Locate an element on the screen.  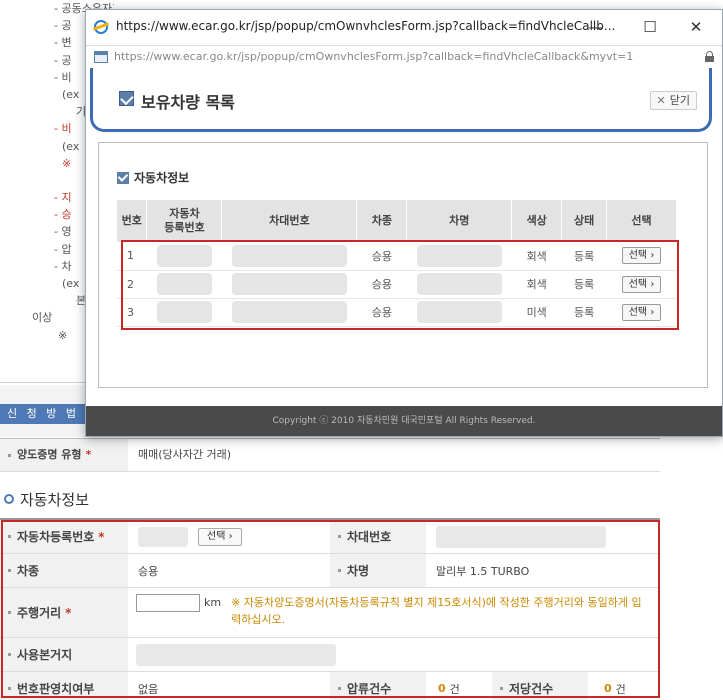
table-row: 차종 승용 차명 말리부 1.5 TURBO is located at coordinates (330, 571).